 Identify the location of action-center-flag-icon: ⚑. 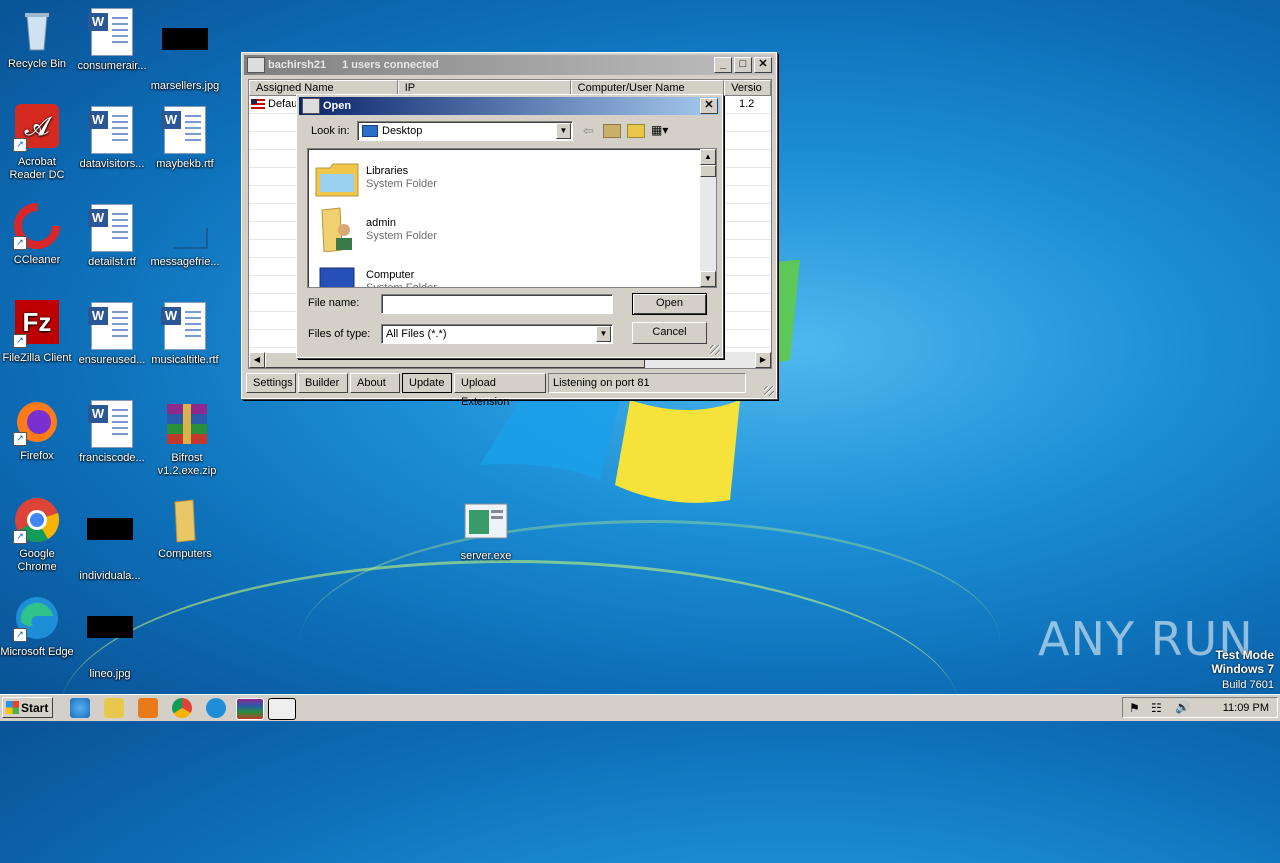
(1134, 708).